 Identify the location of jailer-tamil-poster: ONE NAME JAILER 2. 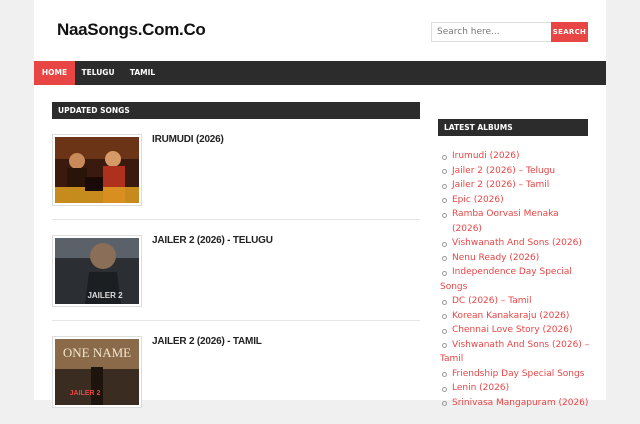
(97, 372).